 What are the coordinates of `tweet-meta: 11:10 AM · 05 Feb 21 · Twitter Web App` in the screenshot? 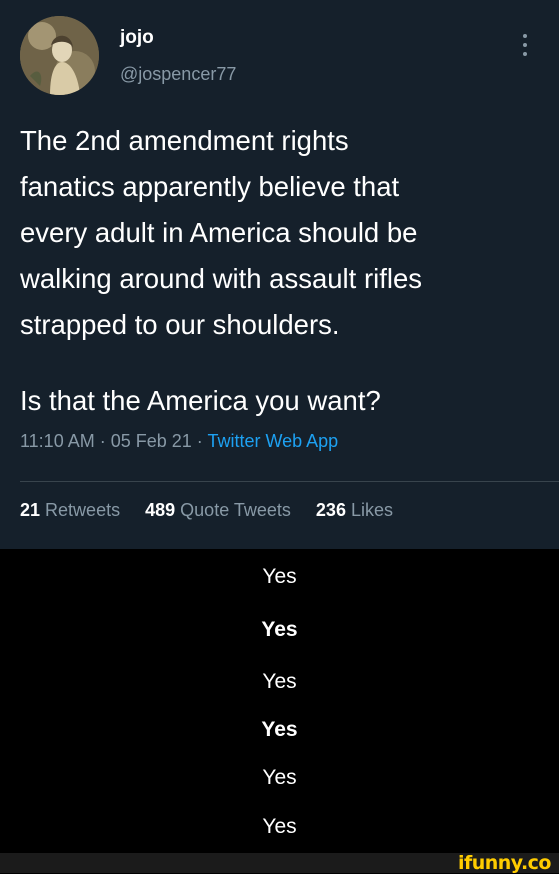 It's located at (179, 441).